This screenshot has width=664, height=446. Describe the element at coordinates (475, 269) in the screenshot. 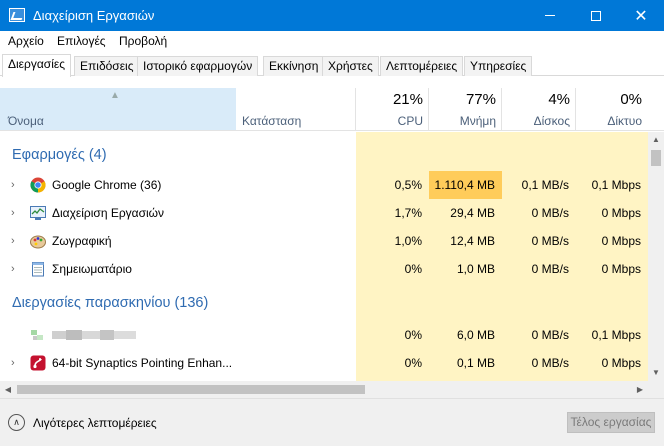

I see `memory-value: 1,0 MB` at that location.